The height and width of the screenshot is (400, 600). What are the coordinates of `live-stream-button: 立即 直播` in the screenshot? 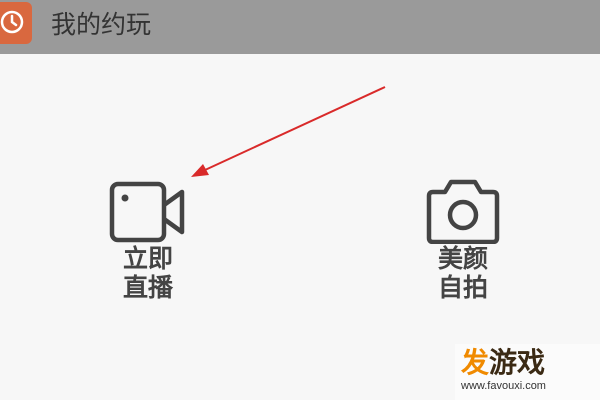 It's located at (148, 240).